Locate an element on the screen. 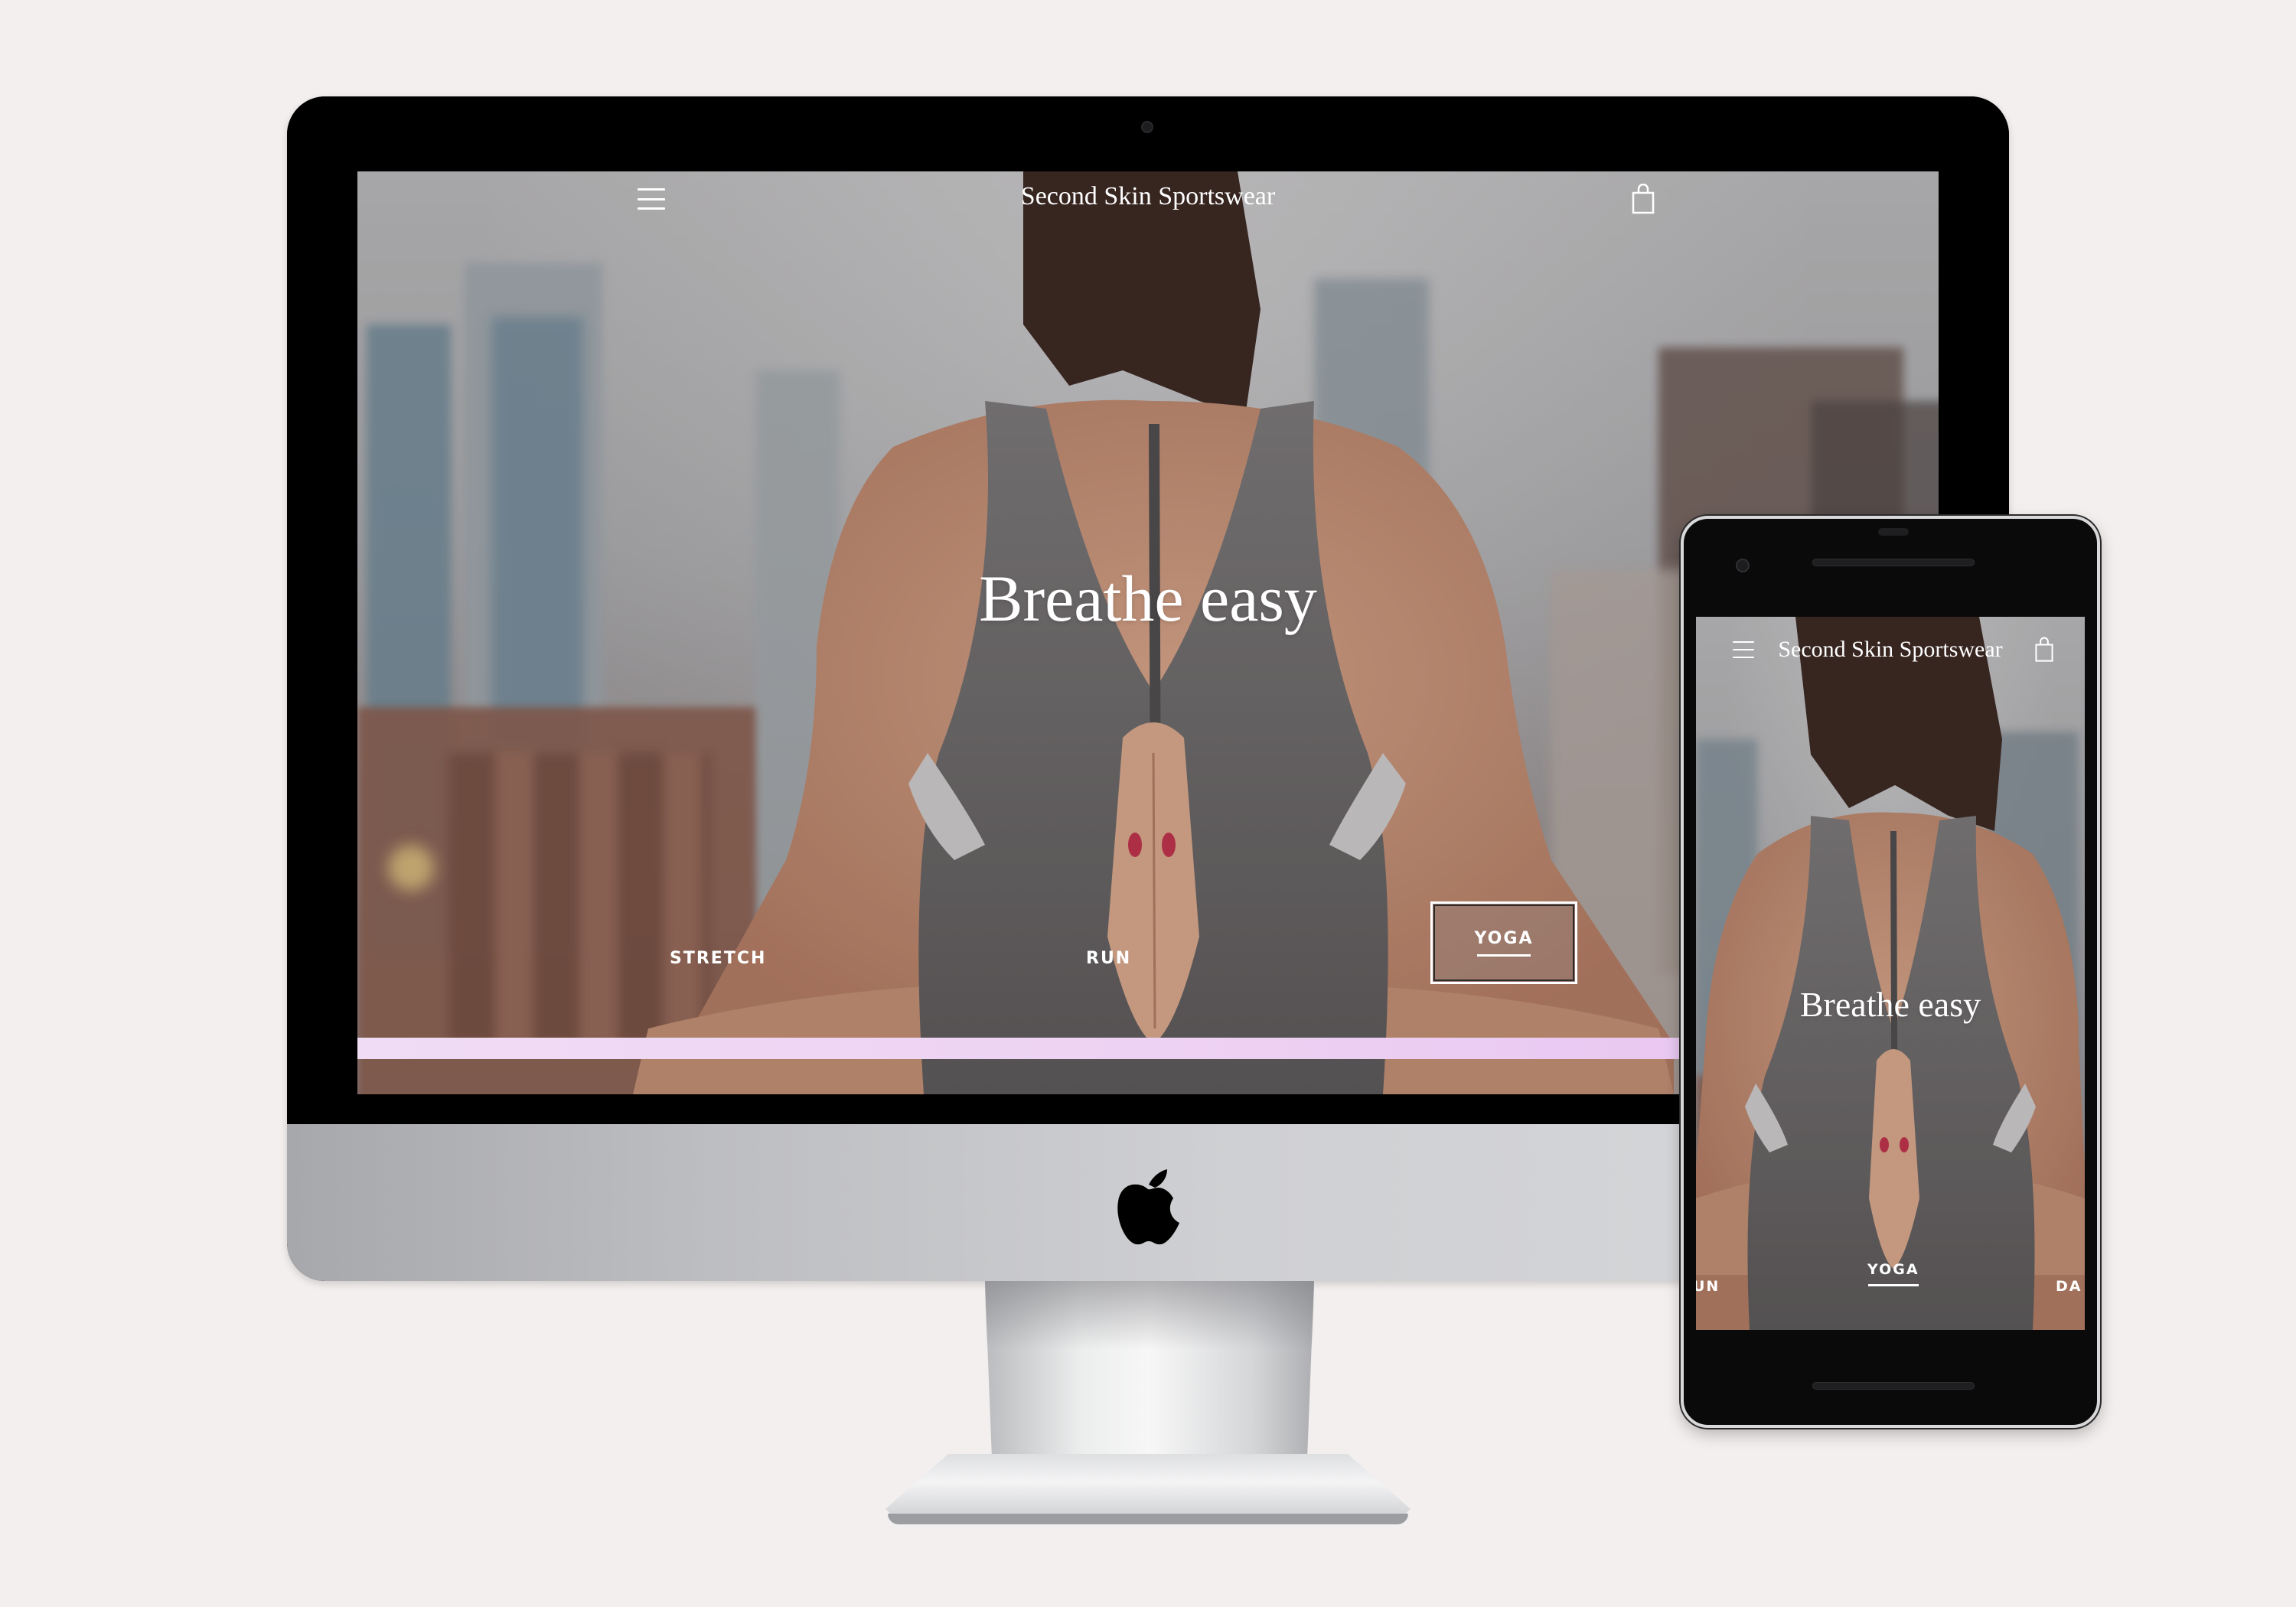  mobile-hero-headline: Breathe easy is located at coordinates (1890, 1005).